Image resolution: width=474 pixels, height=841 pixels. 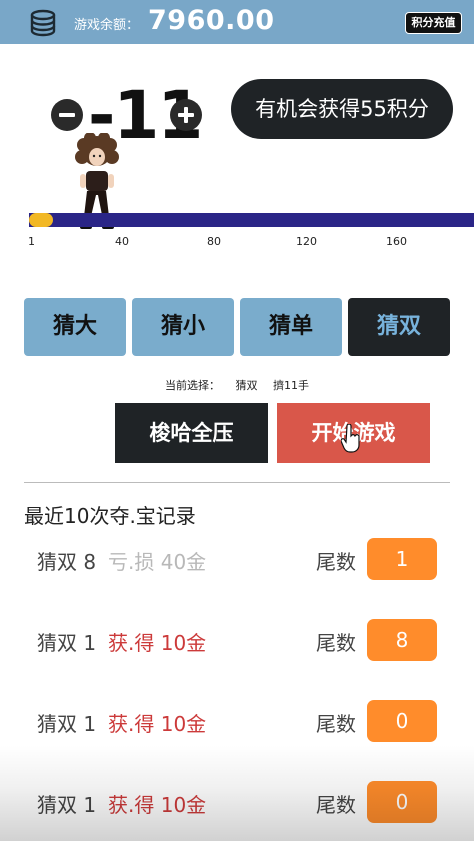 I want to click on bet-slider-track, so click(x=251, y=220).